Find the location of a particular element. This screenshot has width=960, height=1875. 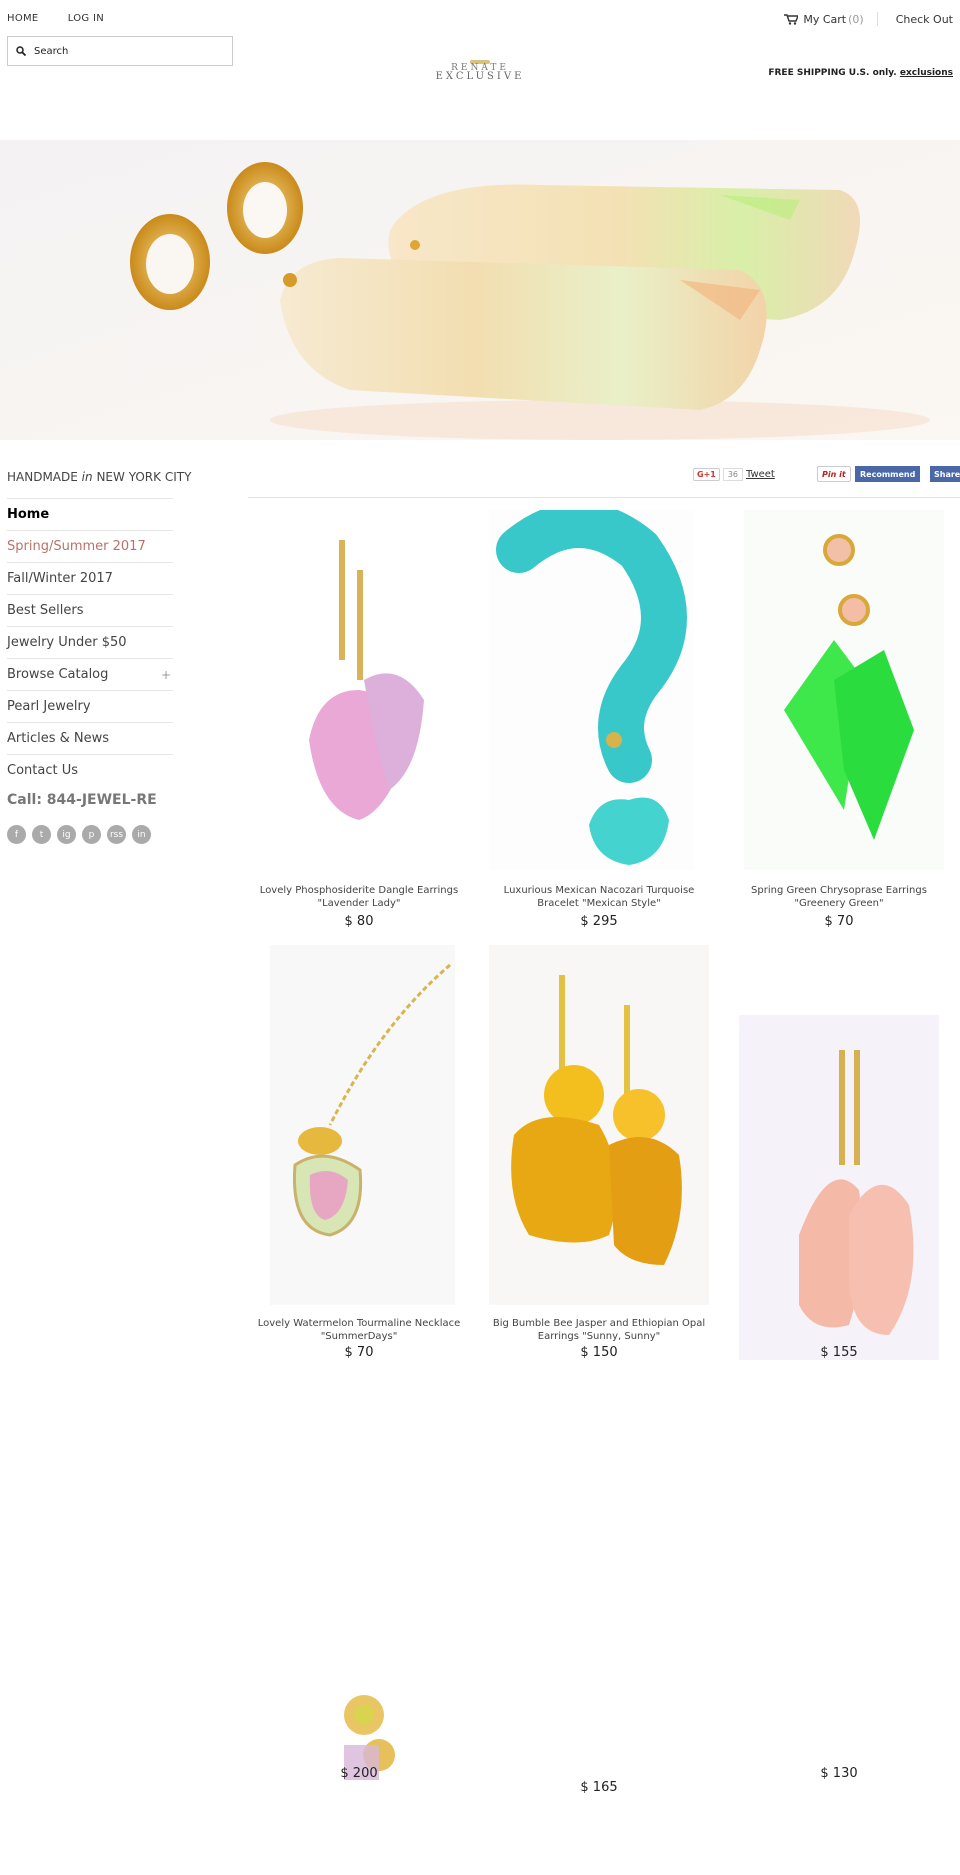

fb-share-button: Share is located at coordinates (945, 474).